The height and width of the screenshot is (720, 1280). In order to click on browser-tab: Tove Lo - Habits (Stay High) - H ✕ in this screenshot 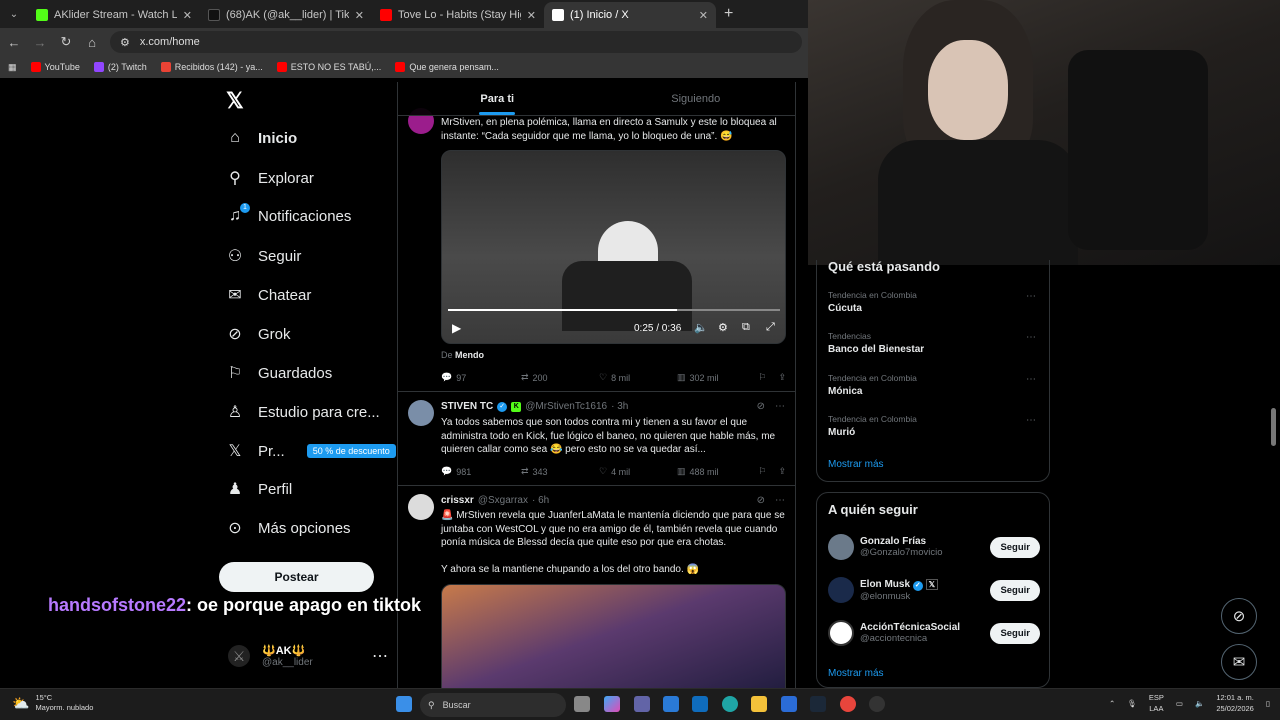, I will do `click(458, 15)`.